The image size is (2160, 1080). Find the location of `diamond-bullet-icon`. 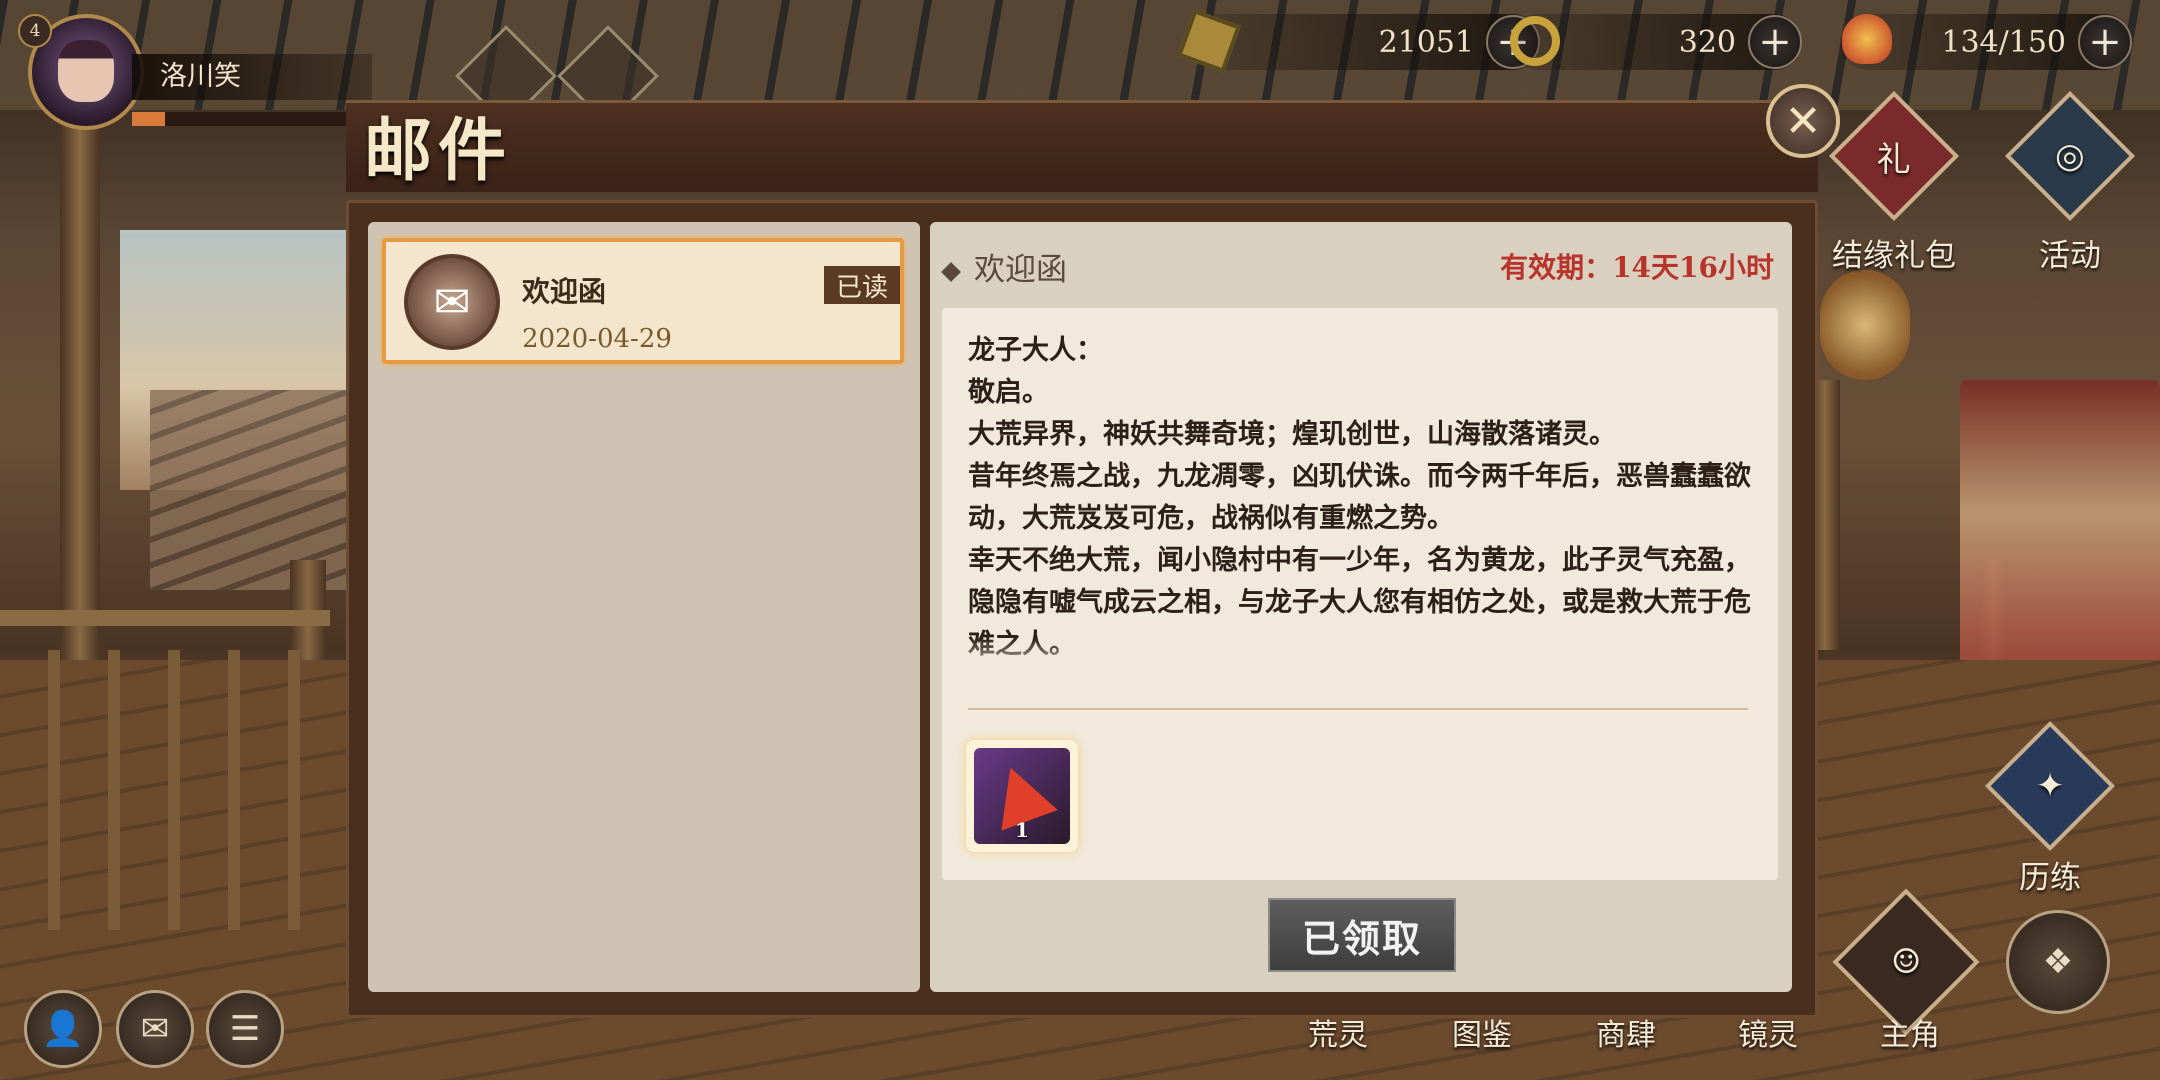

diamond-bullet-icon is located at coordinates (951, 271).